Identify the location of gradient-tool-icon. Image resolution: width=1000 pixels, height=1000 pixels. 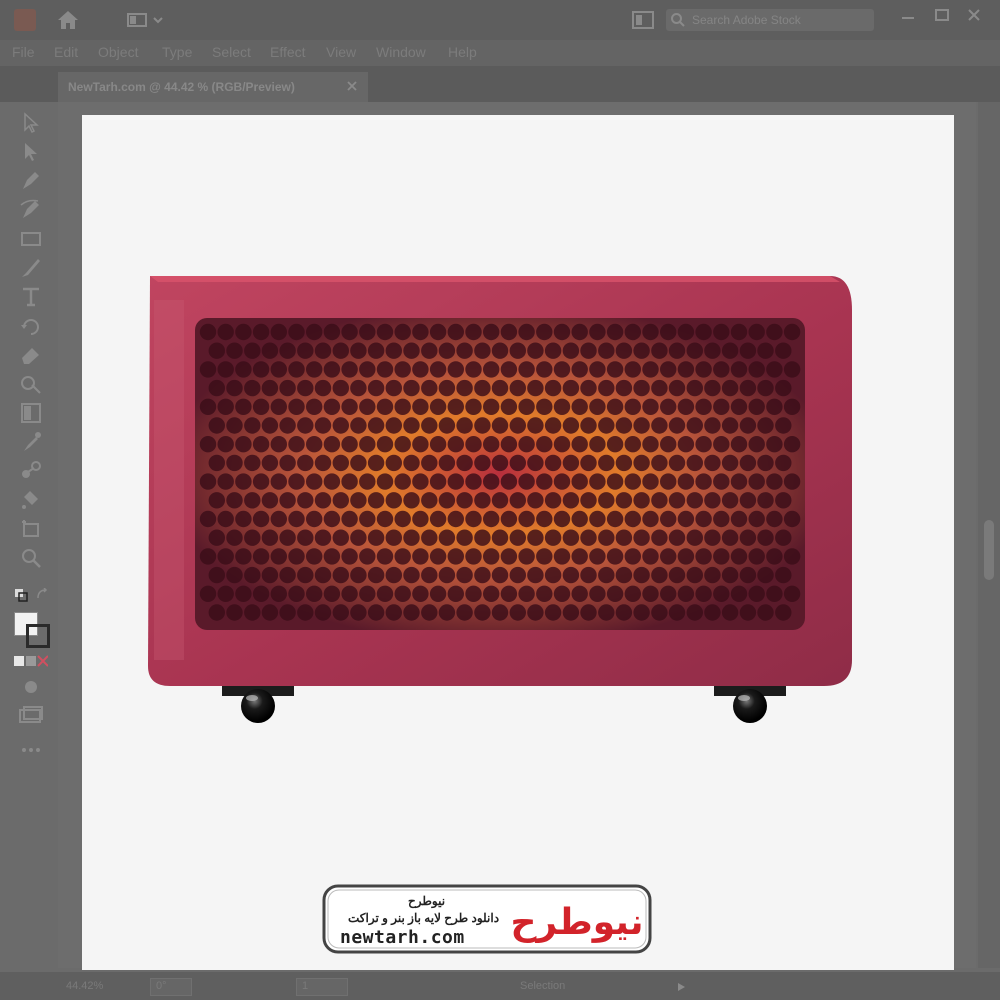
(31, 413).